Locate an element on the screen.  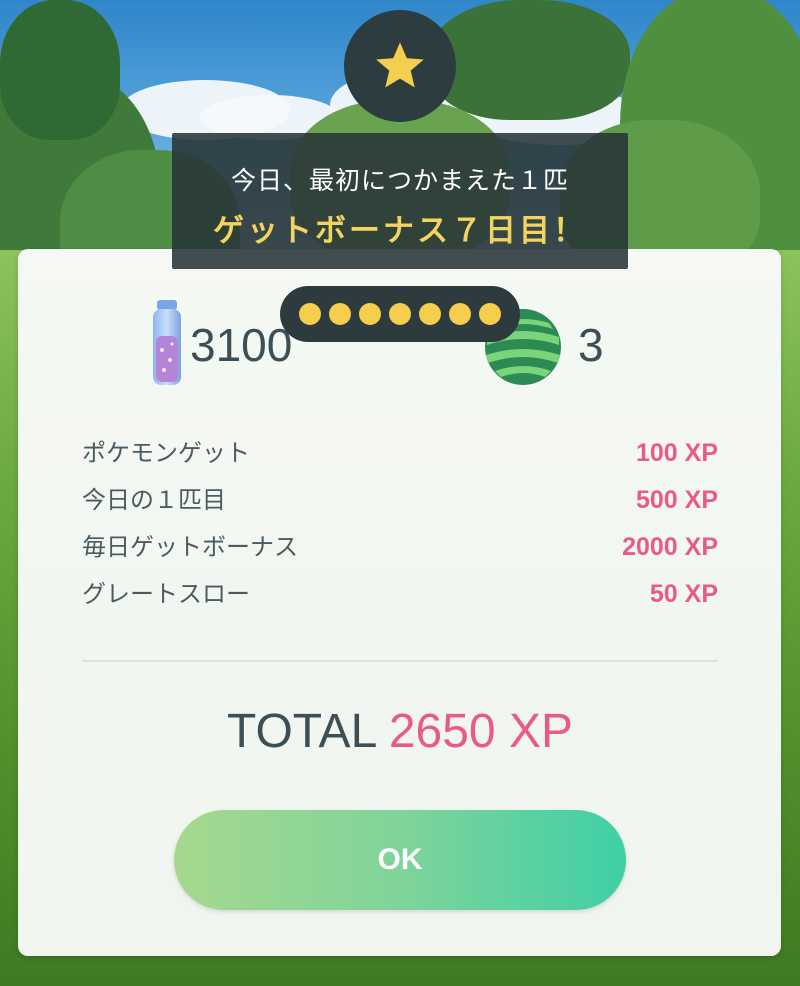
xp-row: ポケモンゲット 100 XP is located at coordinates (400, 453).